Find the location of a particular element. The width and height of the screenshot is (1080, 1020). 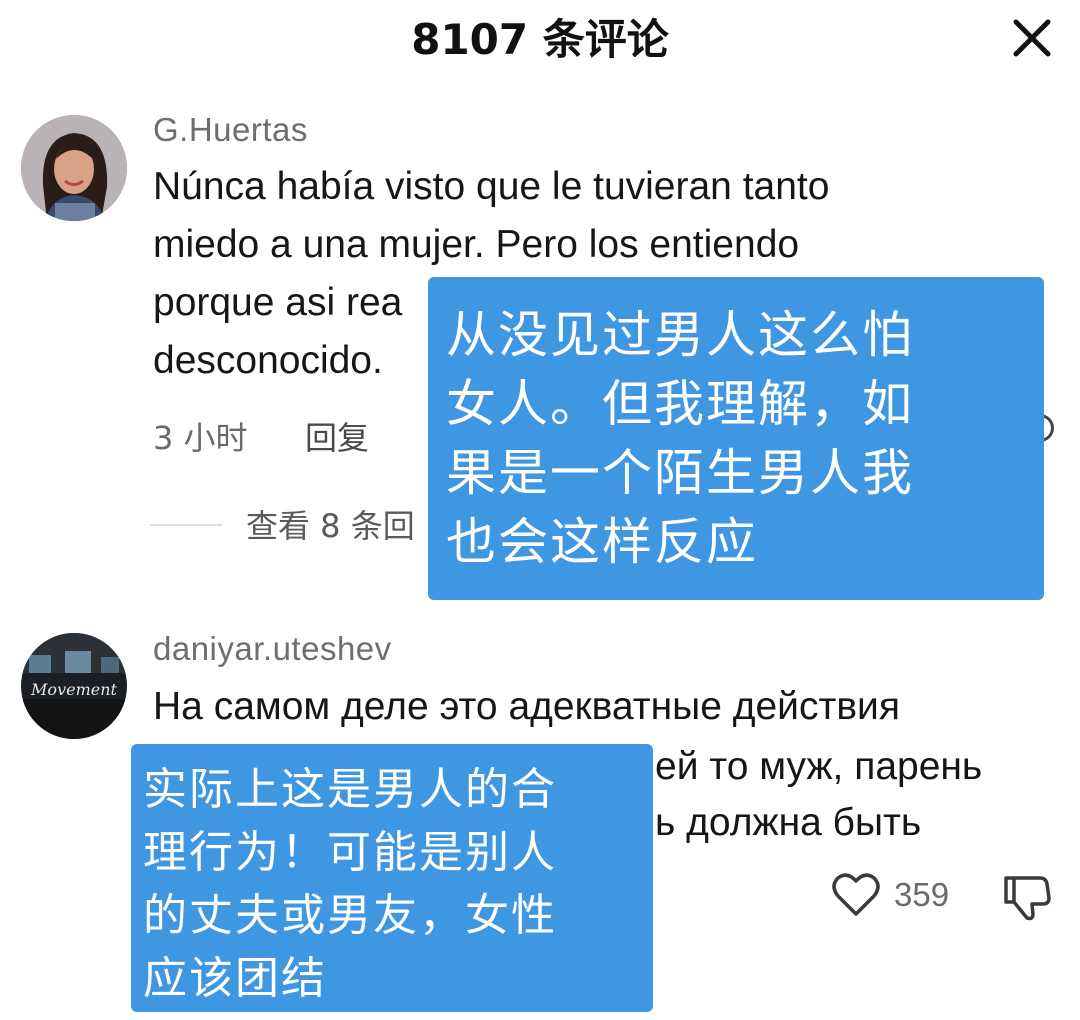

avatar: Movement is located at coordinates (74, 686).